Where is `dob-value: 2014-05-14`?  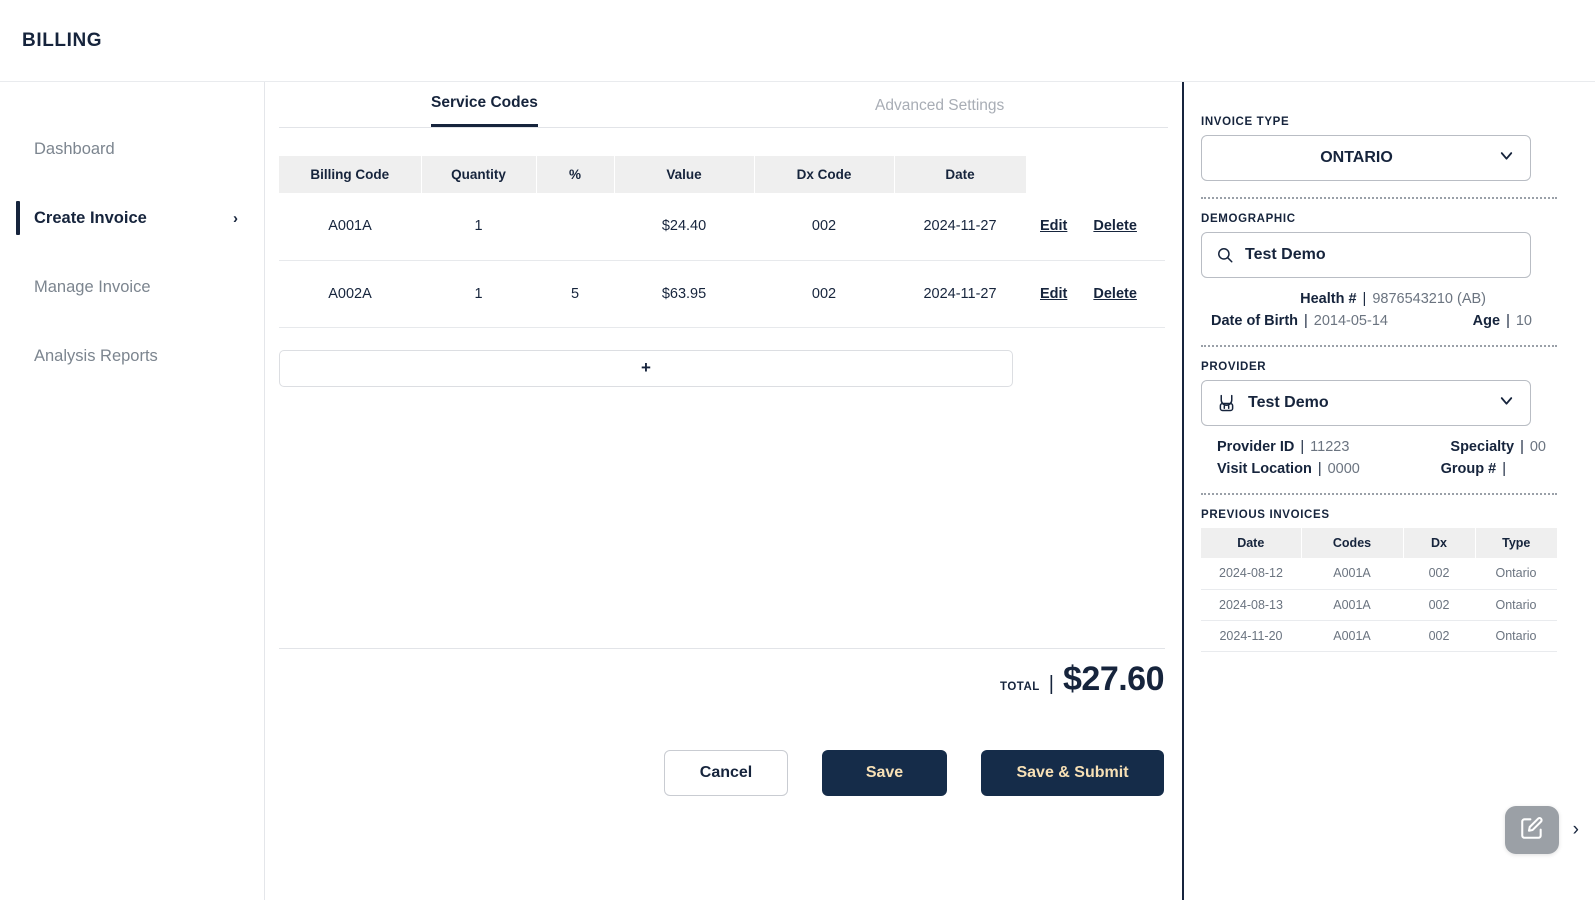 dob-value: 2014-05-14 is located at coordinates (1350, 321).